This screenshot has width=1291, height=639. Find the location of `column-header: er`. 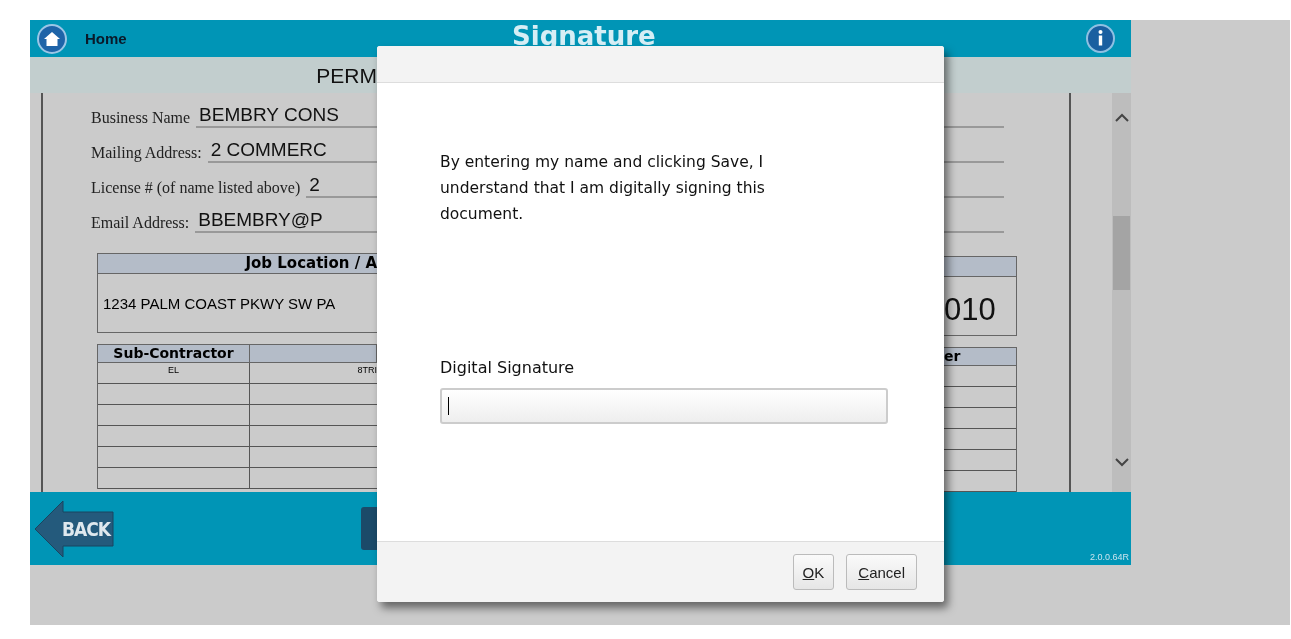

column-header: er is located at coordinates (980, 357).